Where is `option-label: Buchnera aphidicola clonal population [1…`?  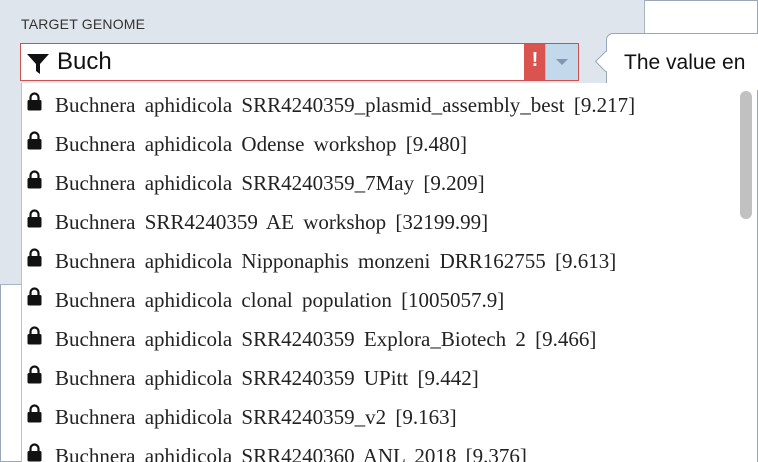
option-label: Buchnera aphidicola clonal population [1… is located at coordinates (280, 300).